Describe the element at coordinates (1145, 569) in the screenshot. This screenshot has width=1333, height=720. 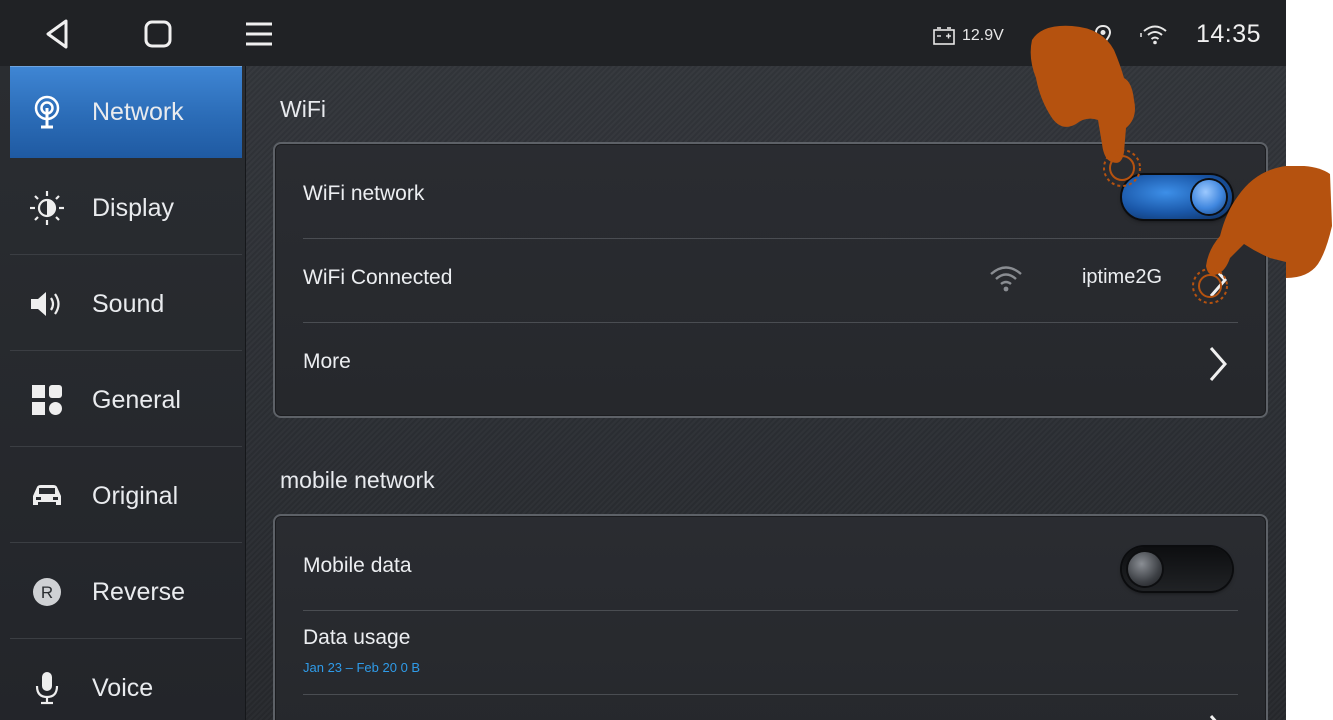
I see `toggle-knob` at that location.